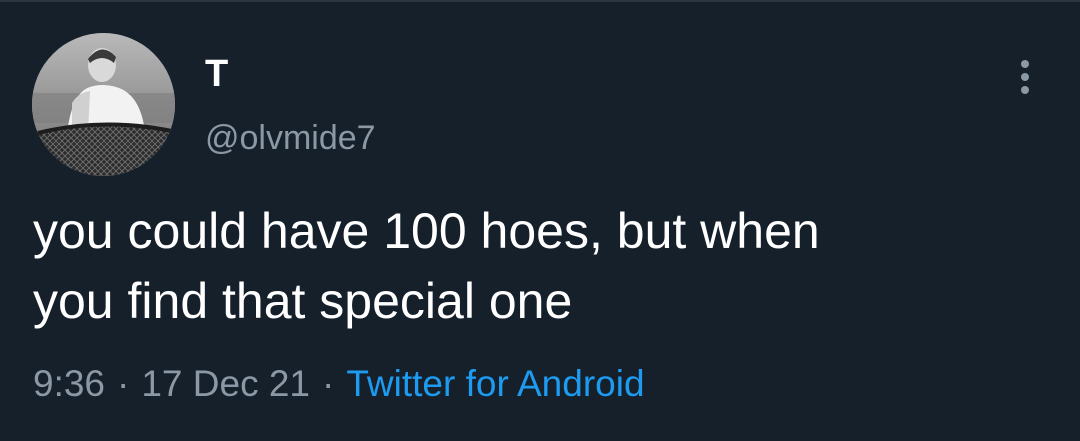  I want to click on author-handle: @olvmide7, so click(290, 138).